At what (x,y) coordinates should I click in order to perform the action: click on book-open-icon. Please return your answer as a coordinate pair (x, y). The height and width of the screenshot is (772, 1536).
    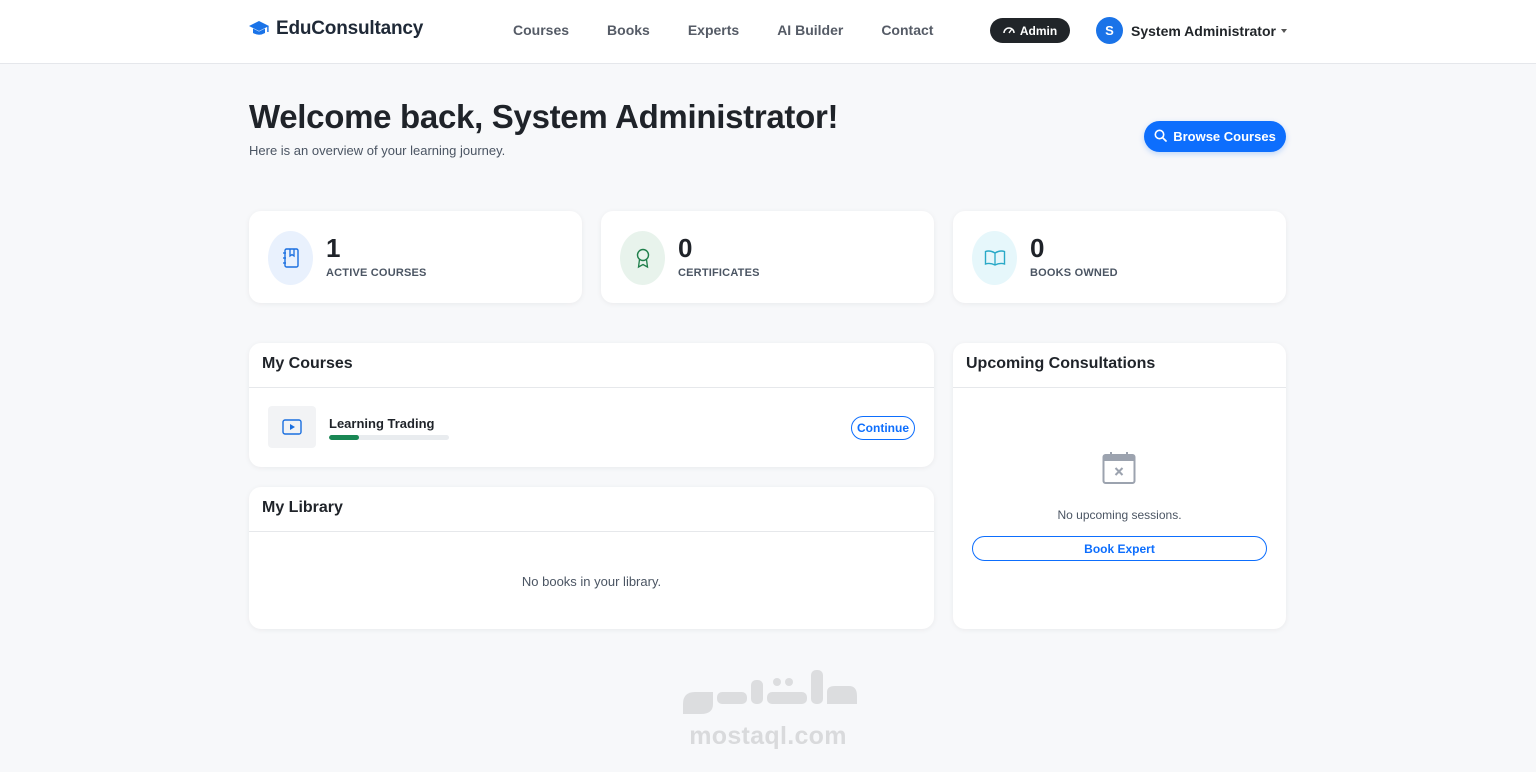
    Looking at the image, I should click on (994, 258).